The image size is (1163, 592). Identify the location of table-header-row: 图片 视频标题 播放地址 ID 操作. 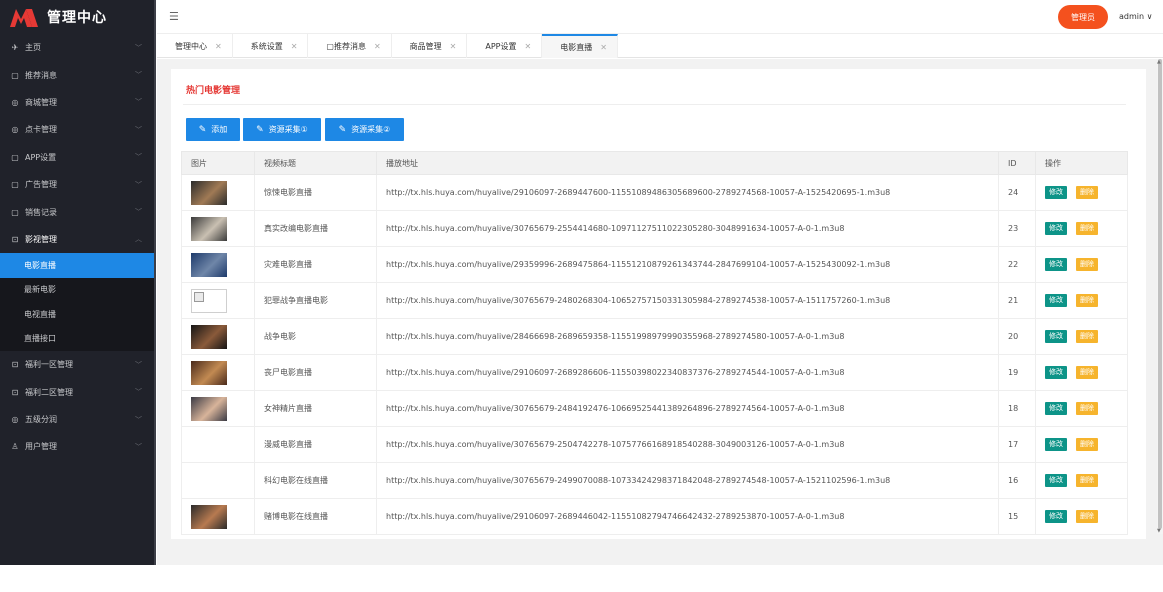
(654, 163).